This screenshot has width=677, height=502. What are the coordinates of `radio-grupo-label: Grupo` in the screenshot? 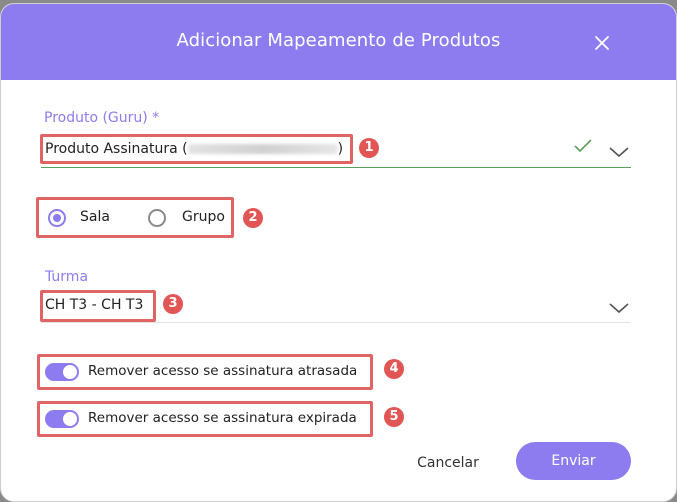 It's located at (203, 217).